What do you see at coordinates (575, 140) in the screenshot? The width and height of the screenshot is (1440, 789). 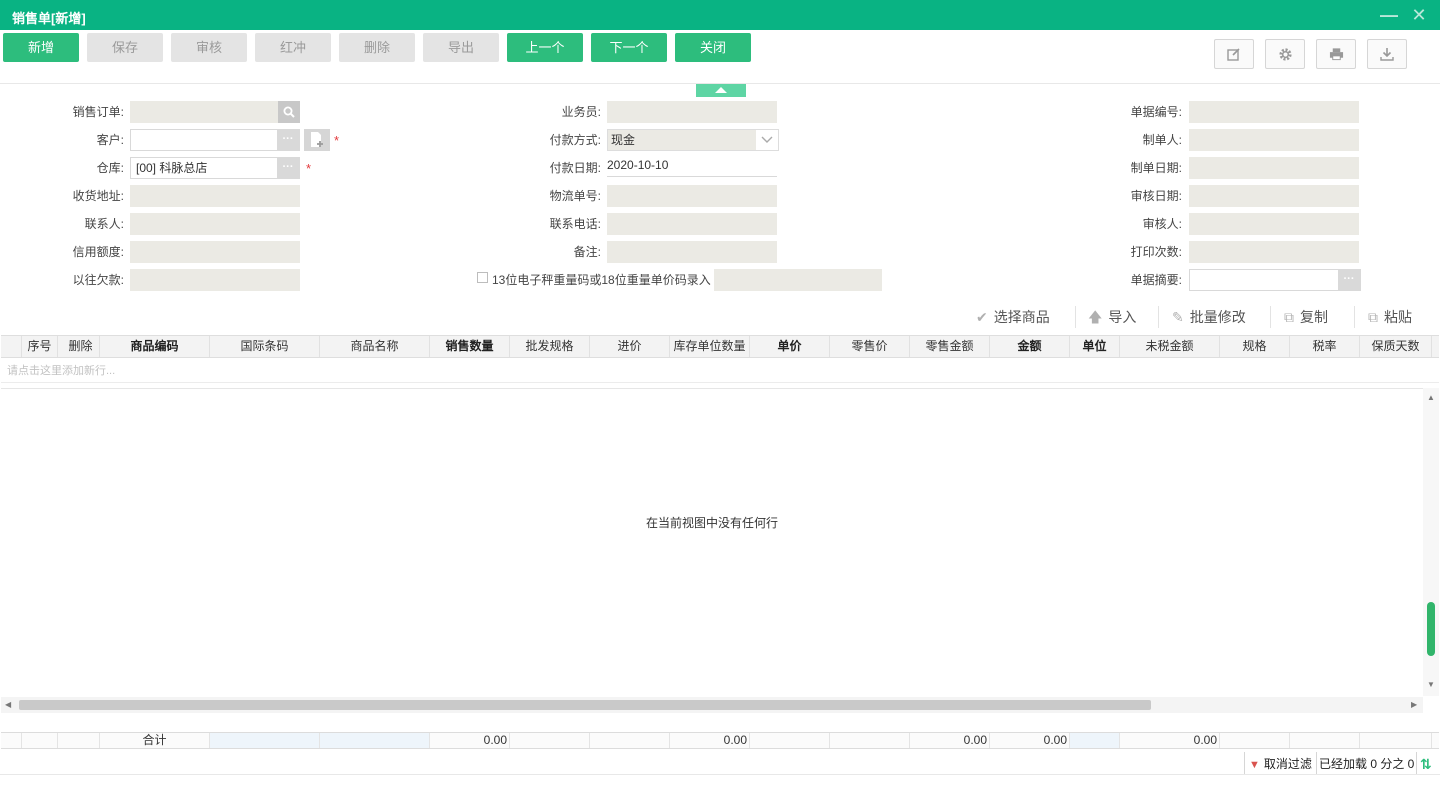 I see `payment-method-label: 付款方式:` at bounding box center [575, 140].